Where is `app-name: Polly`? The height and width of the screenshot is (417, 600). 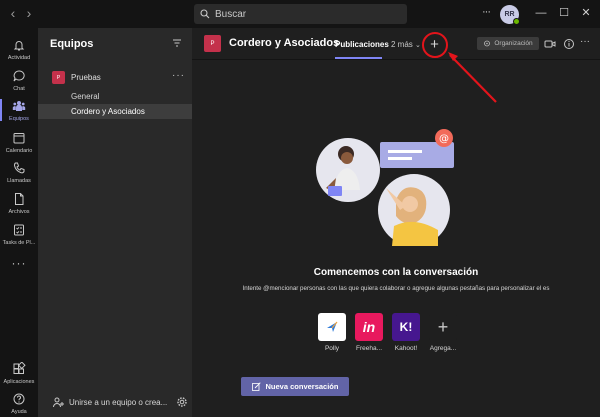
app-name: Polly is located at coordinates (332, 348).